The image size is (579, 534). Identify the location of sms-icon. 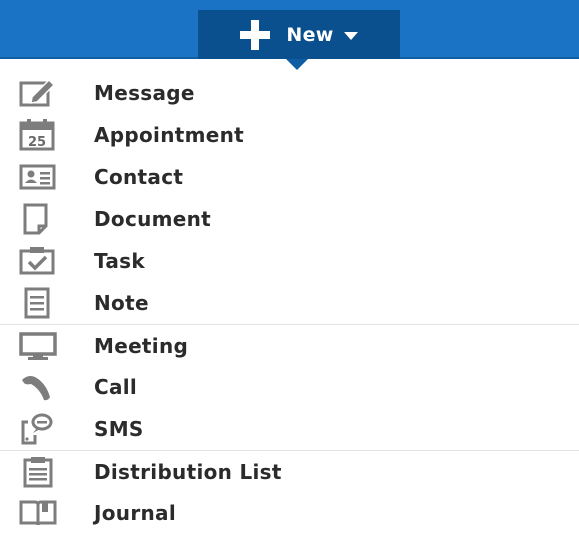
(40, 429).